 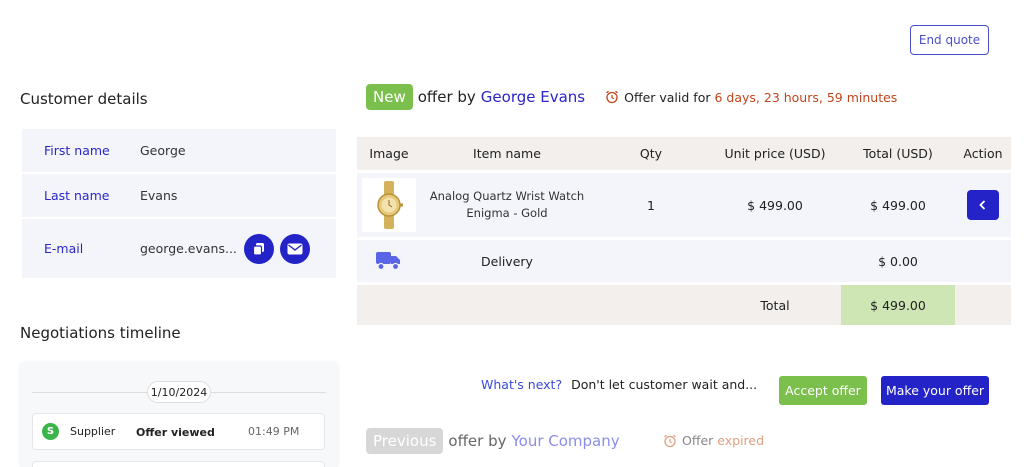 What do you see at coordinates (667, 97) in the screenshot?
I see `valid-for-text: Offer valid for` at bounding box center [667, 97].